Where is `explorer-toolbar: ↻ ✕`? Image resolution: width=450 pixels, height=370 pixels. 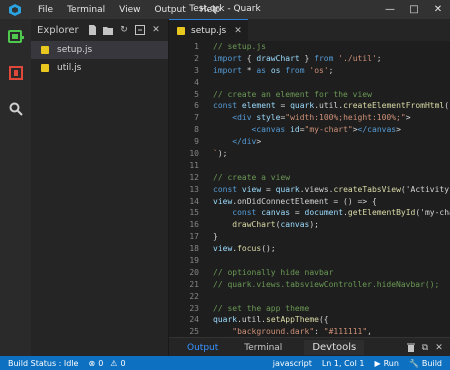
explorer-toolbar: ↻ ✕ is located at coordinates (124, 30).